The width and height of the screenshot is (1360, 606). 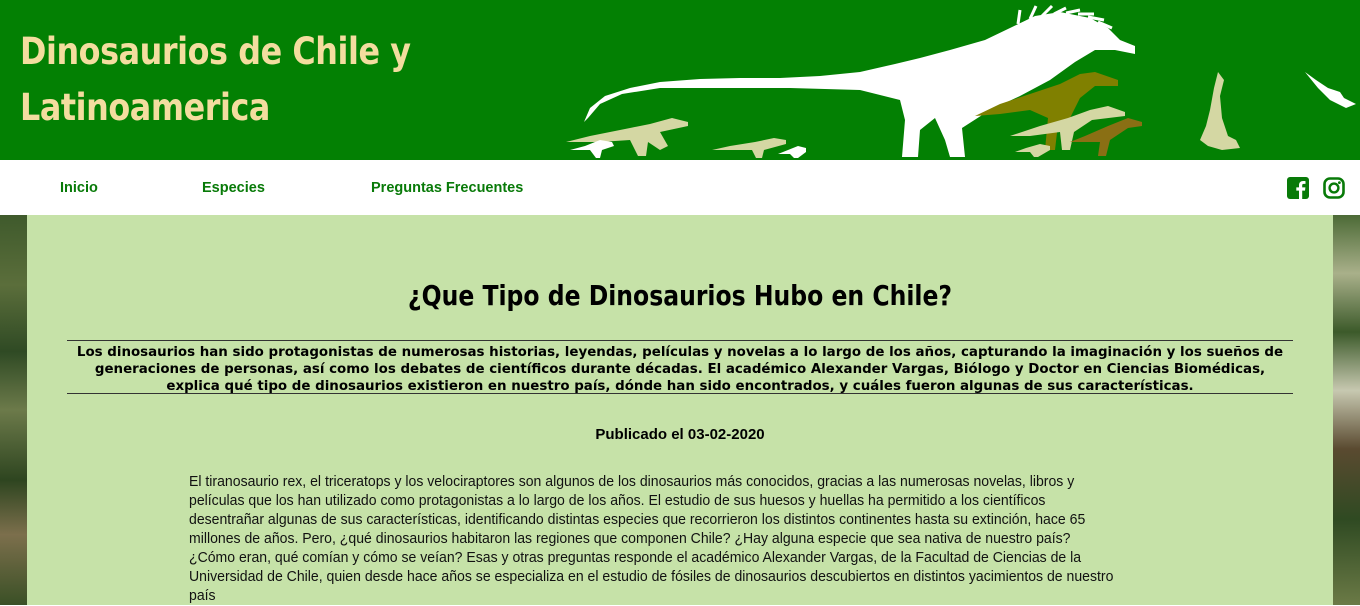 What do you see at coordinates (215, 80) in the screenshot?
I see `site-title: Dinosaurios de Chile y Latinoamerica` at bounding box center [215, 80].